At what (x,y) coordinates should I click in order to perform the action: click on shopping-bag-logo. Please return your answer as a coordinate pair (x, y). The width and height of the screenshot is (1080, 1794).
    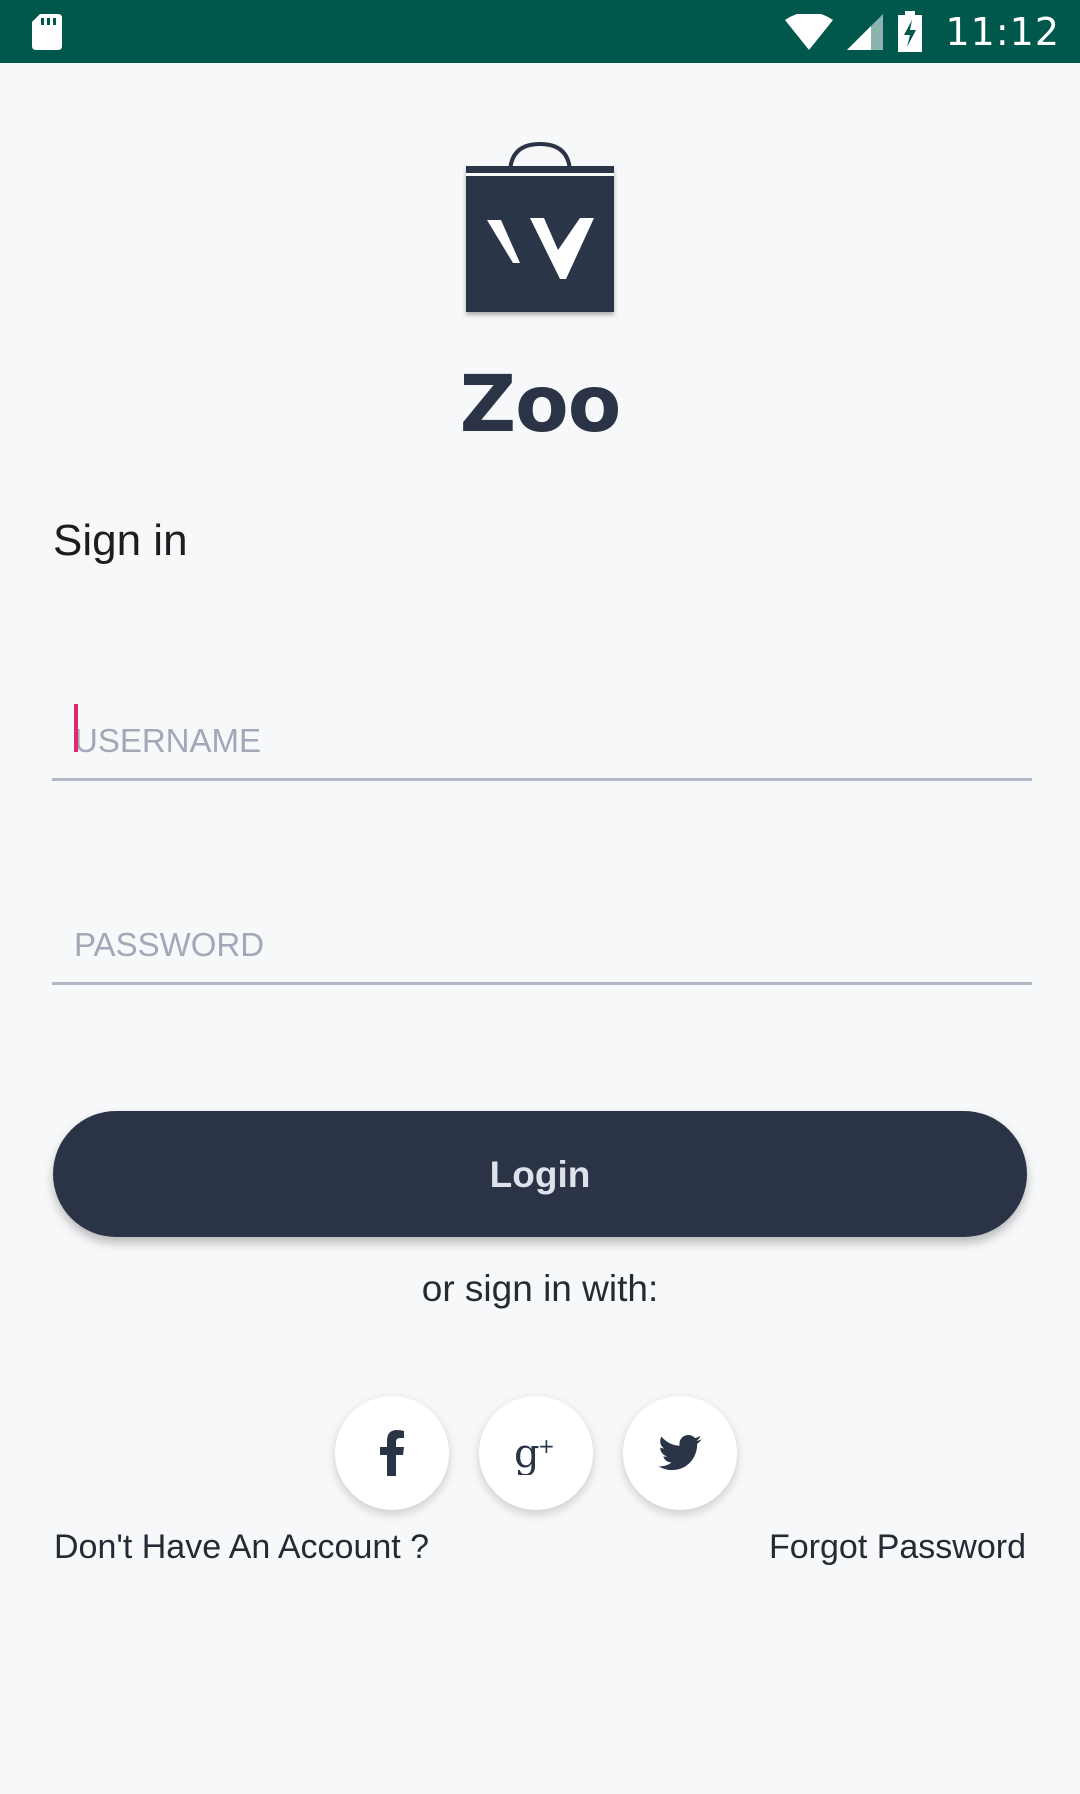
    Looking at the image, I should click on (540, 226).